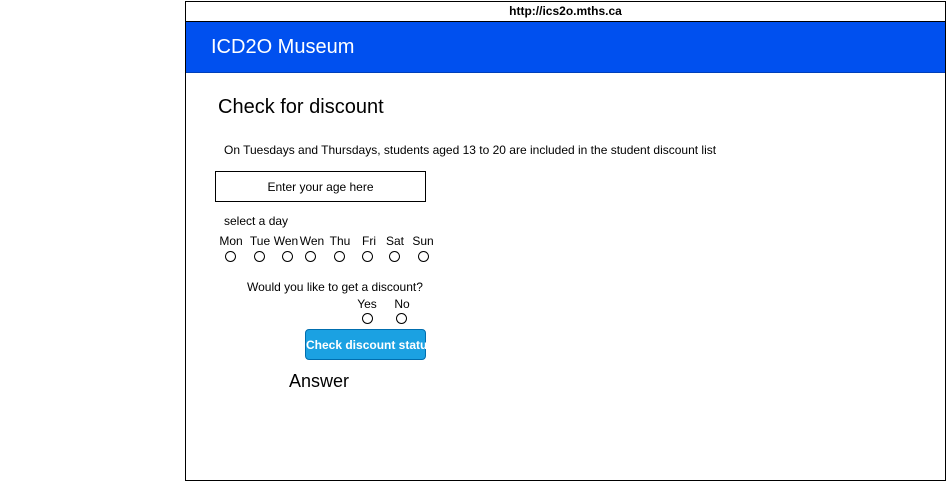 Image resolution: width=947 pixels, height=481 pixels. Describe the element at coordinates (394, 256) in the screenshot. I see `day-radio-sat` at that location.